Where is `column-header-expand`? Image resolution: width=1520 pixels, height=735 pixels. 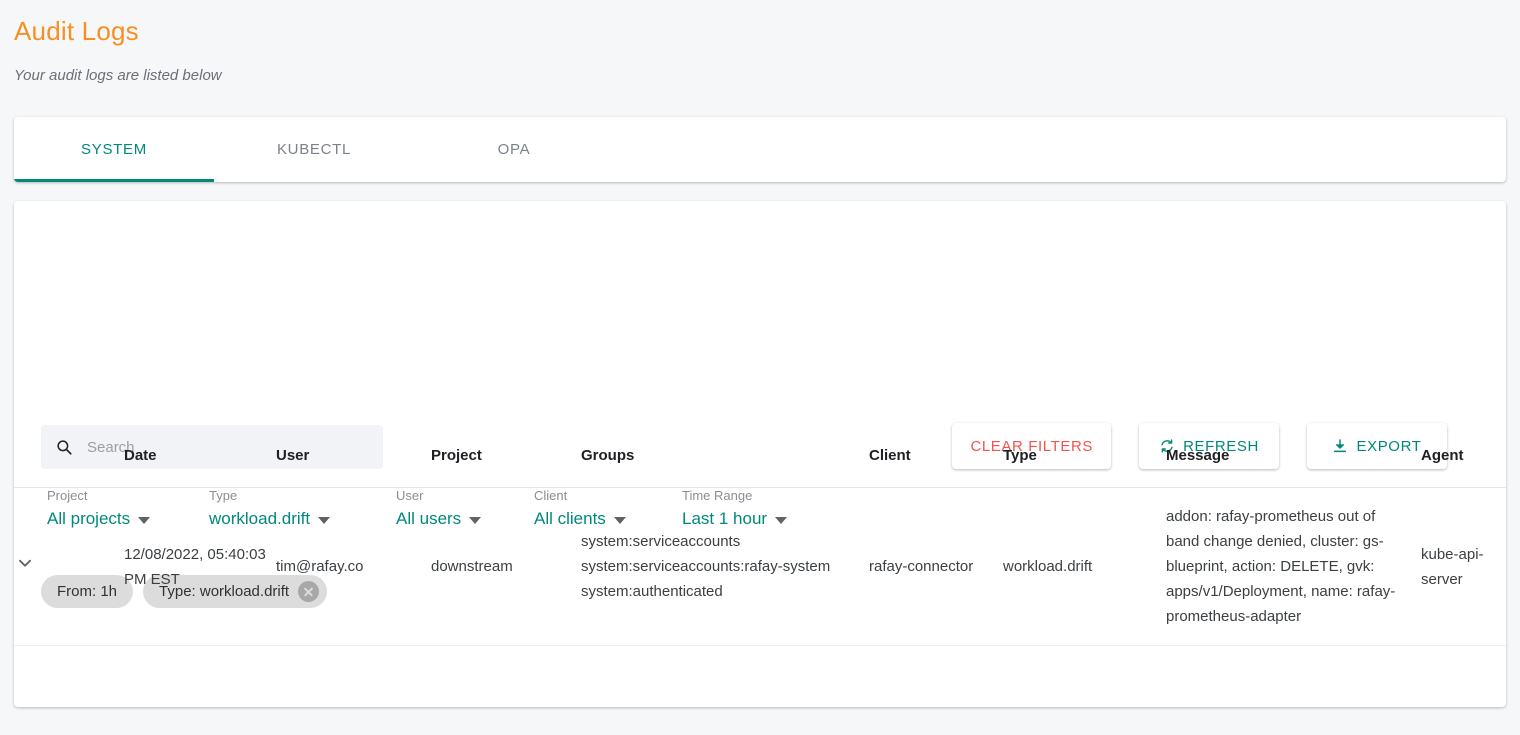
column-header-expand is located at coordinates (69, 455).